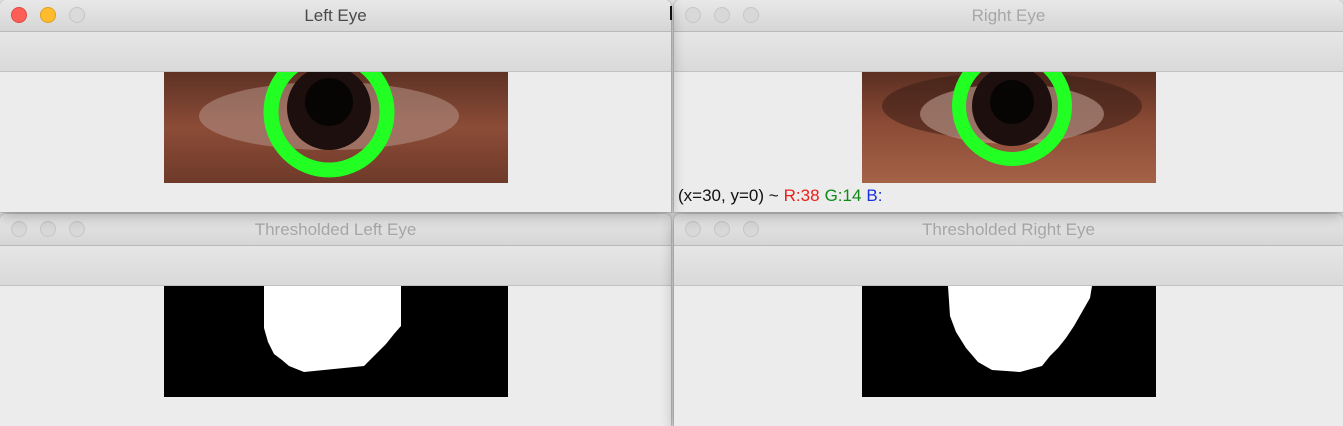 Image resolution: width=1343 pixels, height=426 pixels. I want to click on status-blue: B:, so click(874, 195).